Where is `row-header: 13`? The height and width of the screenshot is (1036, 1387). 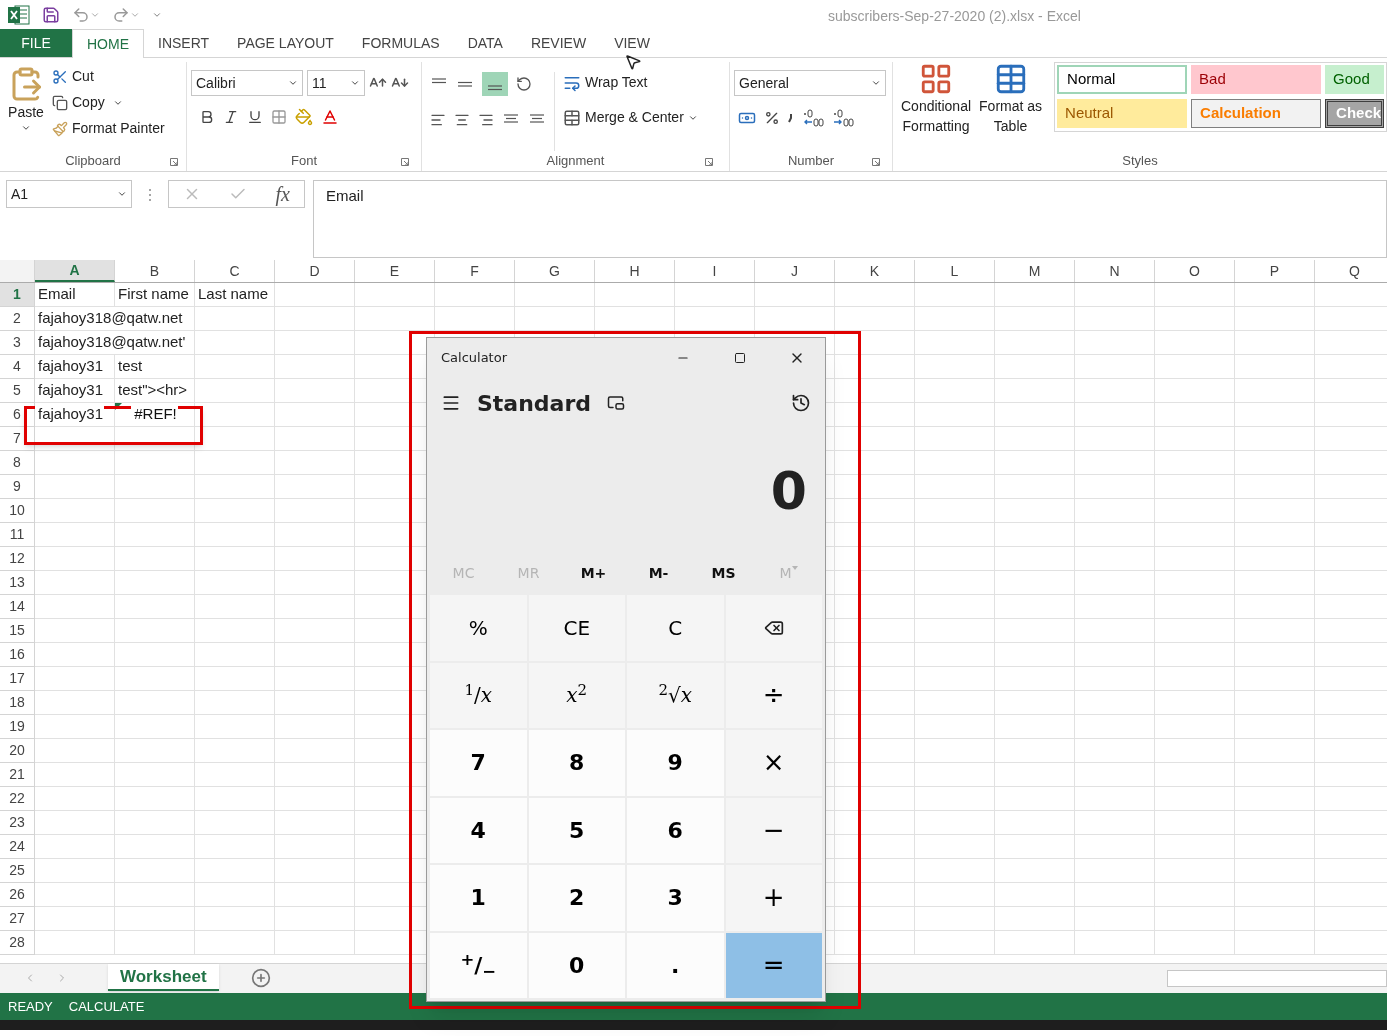
row-header: 13 is located at coordinates (17, 583).